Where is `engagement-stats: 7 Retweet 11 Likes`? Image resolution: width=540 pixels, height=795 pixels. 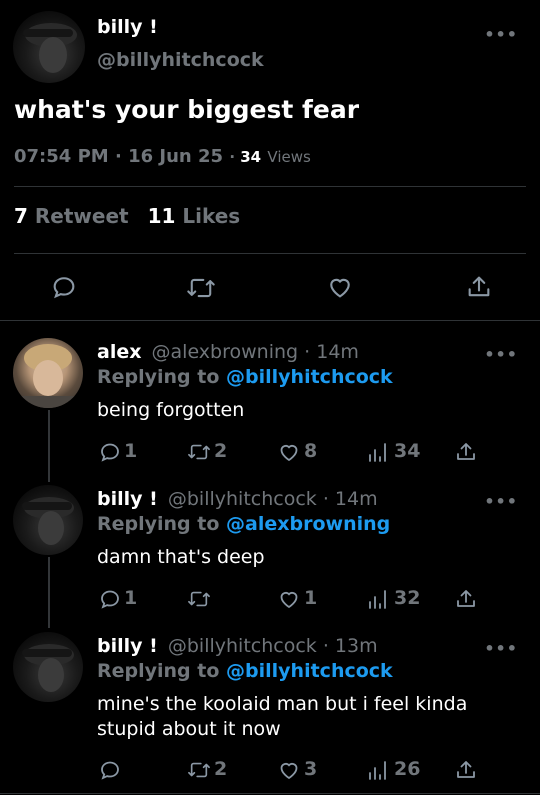 engagement-stats: 7 Retweet 11 Likes is located at coordinates (127, 216).